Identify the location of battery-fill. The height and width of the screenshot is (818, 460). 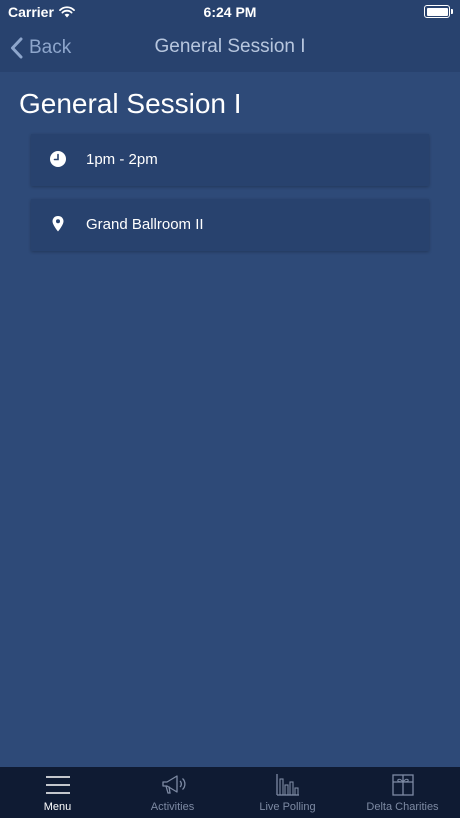
(437, 11).